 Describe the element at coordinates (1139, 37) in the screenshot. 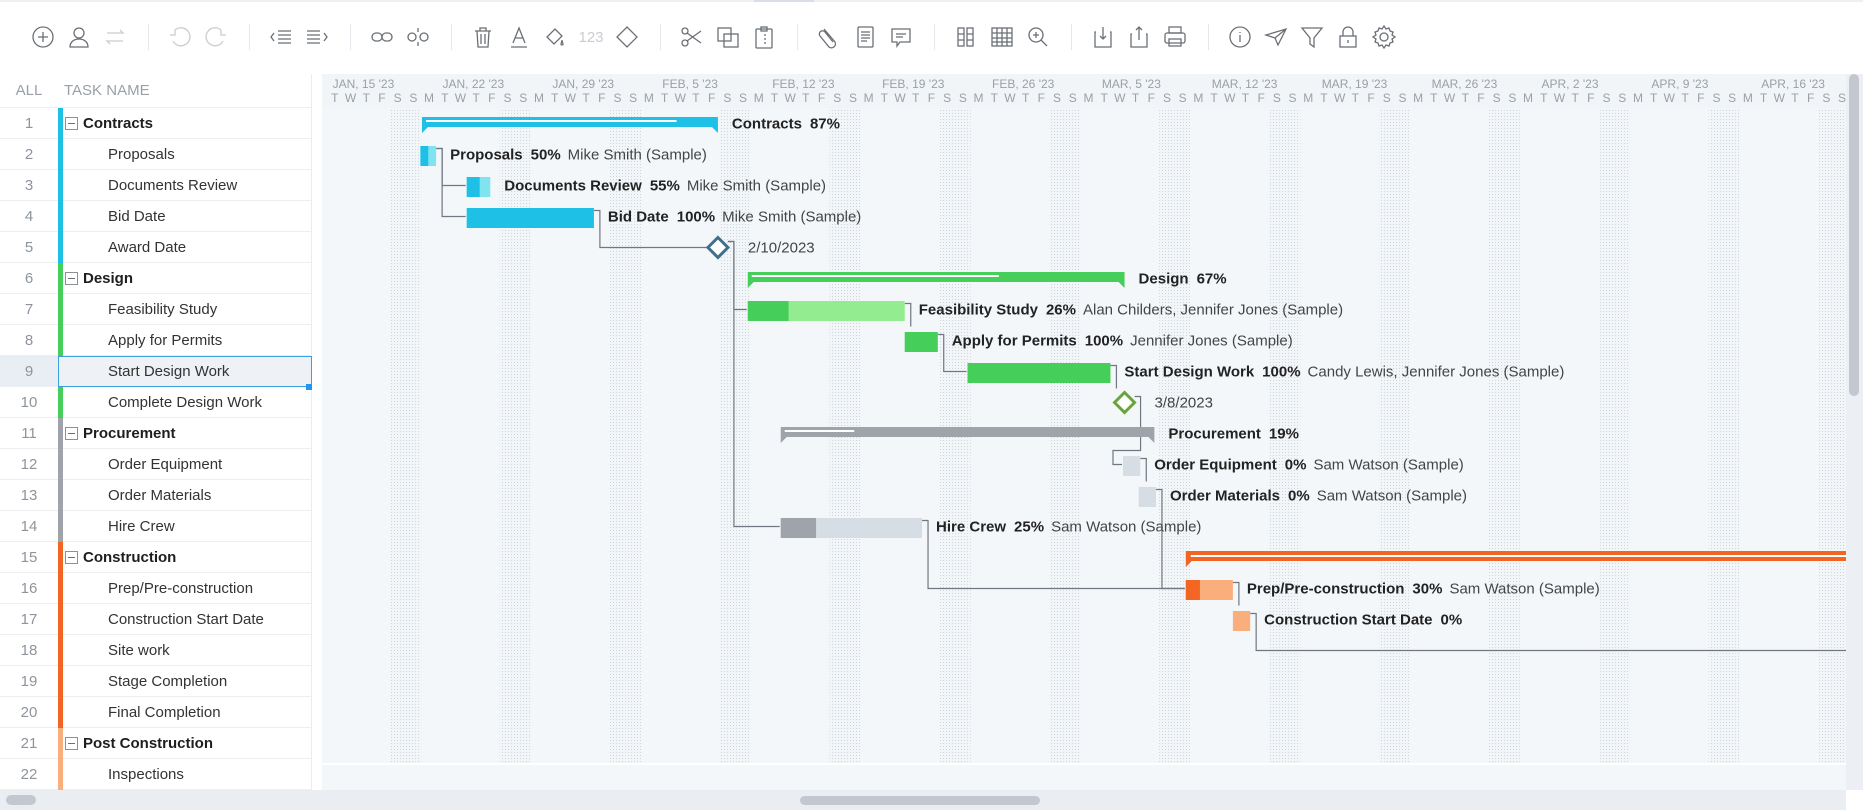

I see `export-button` at that location.